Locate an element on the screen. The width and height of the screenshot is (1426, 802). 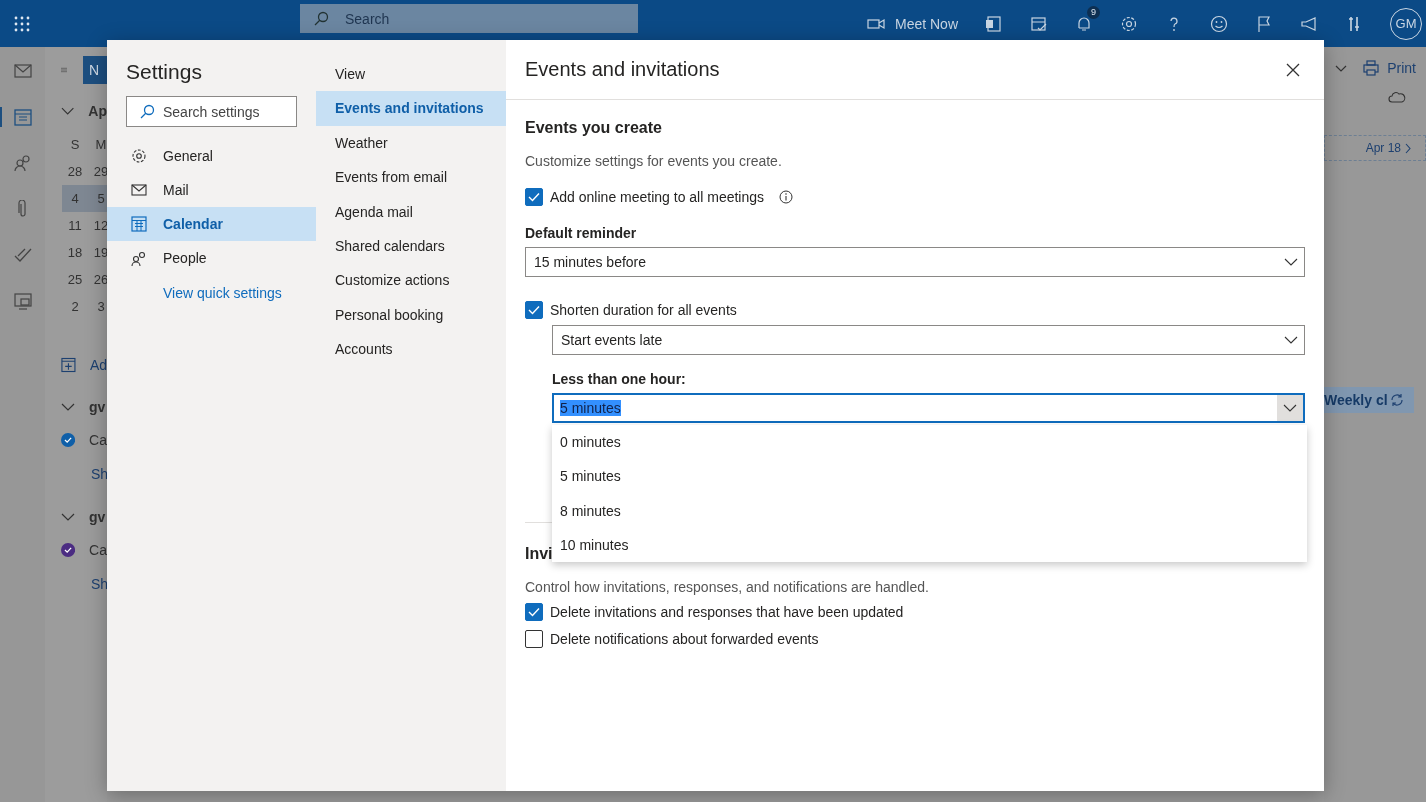
settings-subnav-item: Personal booking is located at coordinates (411, 315).